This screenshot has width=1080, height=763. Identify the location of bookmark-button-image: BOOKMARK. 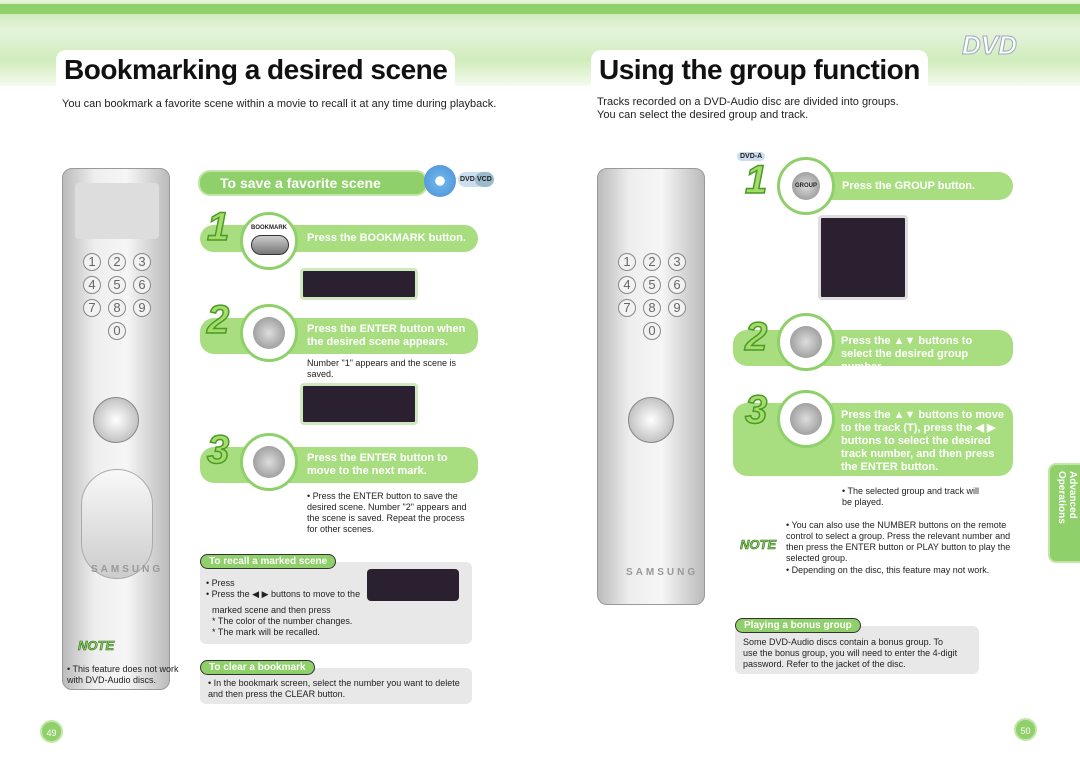
(269, 241).